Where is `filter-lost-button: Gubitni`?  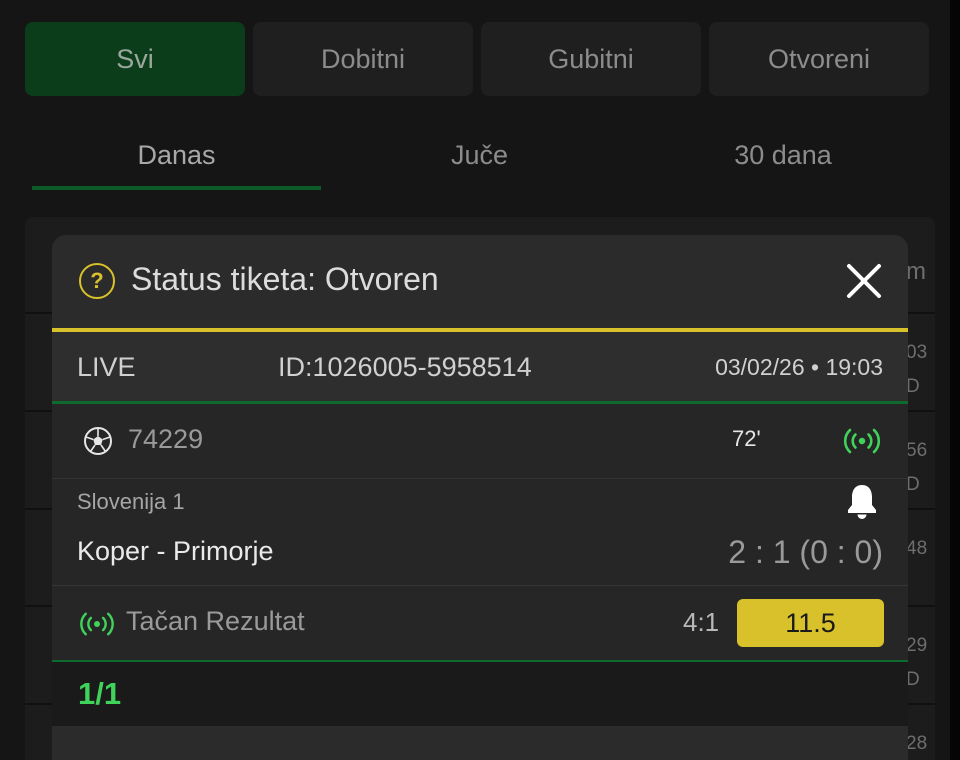
filter-lost-button: Gubitni is located at coordinates (591, 59).